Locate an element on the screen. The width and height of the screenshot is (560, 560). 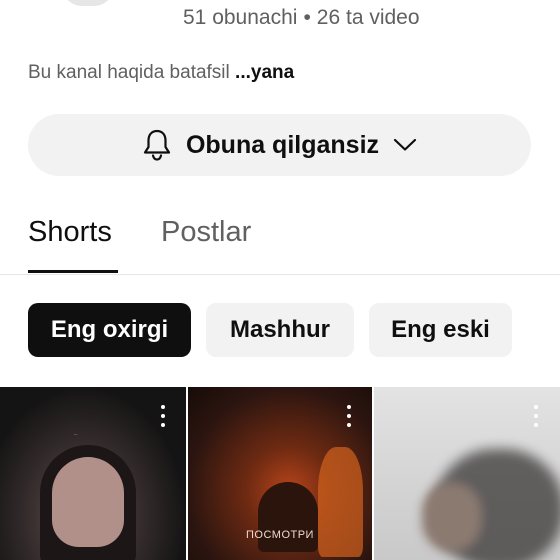
chip-latest: Eng oxirgi is located at coordinates (109, 330).